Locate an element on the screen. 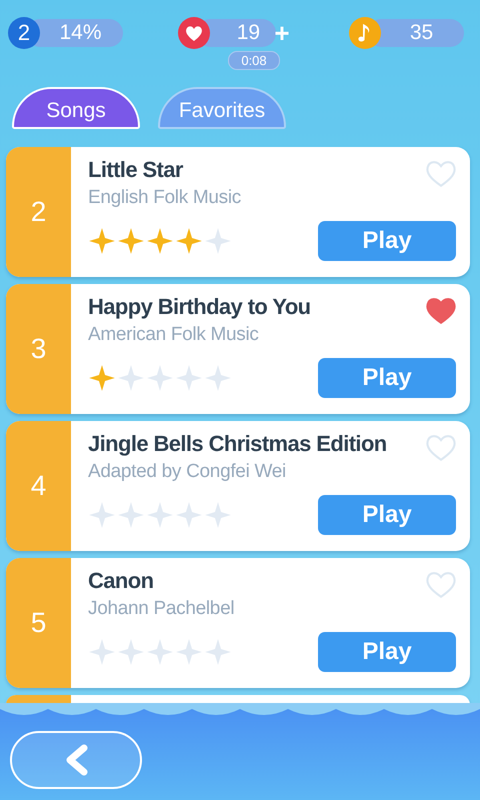 The width and height of the screenshot is (480, 800). level-badge: 2 is located at coordinates (24, 33).